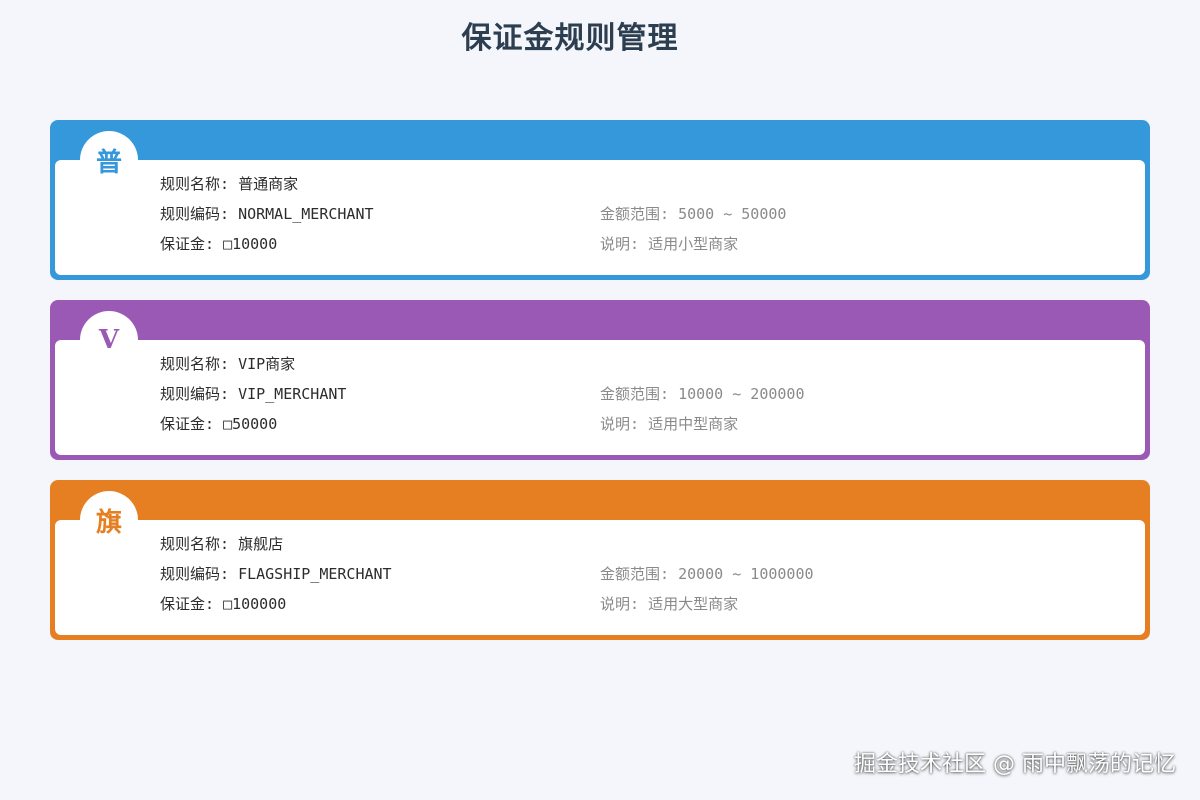  I want to click on rule-name-field: 规则名称: 旗舰店, so click(221, 544).